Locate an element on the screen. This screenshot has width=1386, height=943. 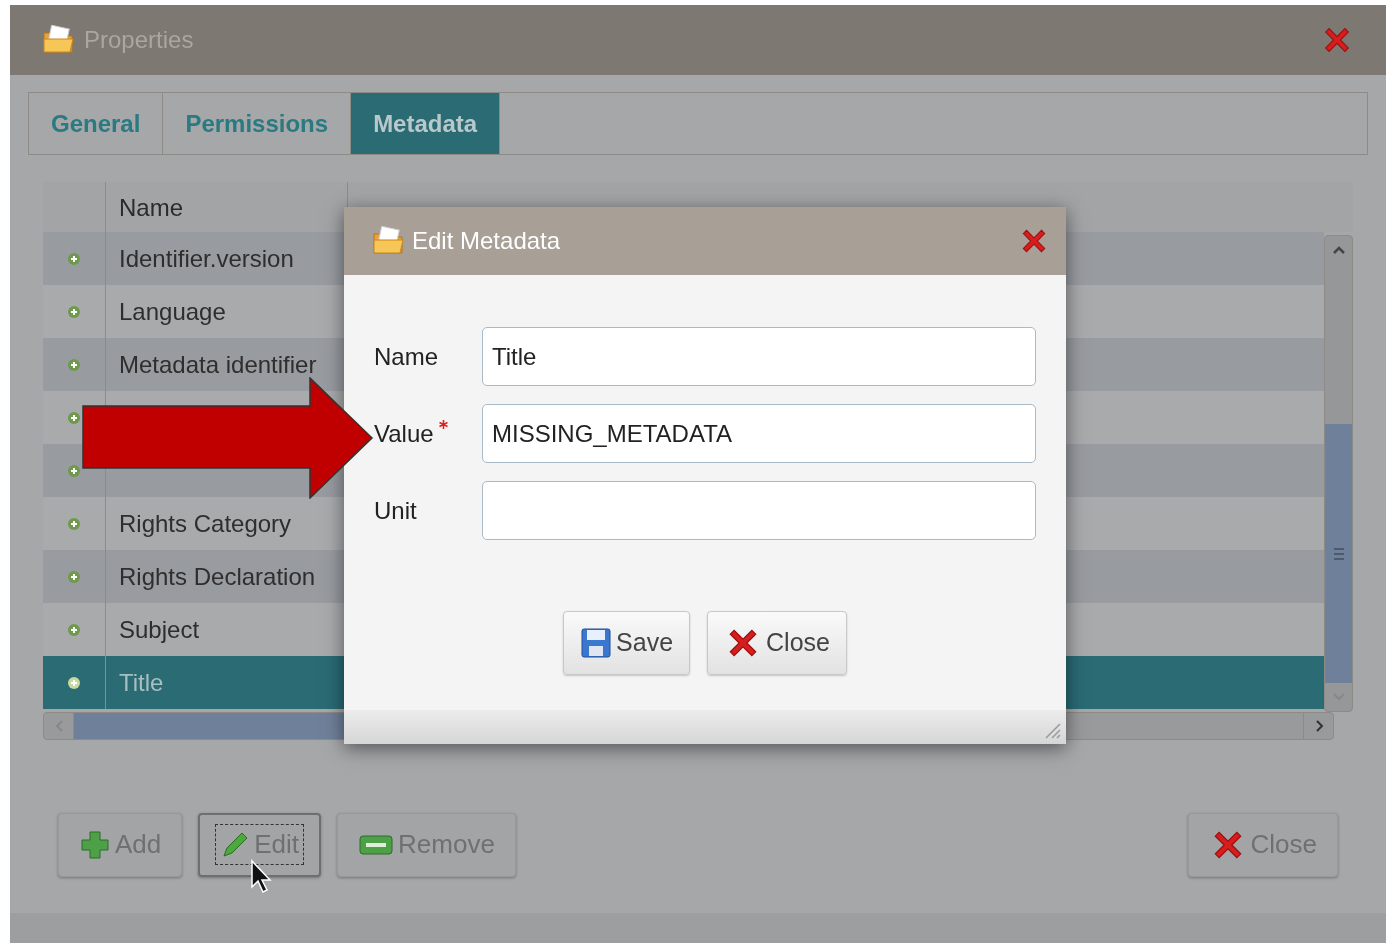
text-field: Title is located at coordinates (759, 356).